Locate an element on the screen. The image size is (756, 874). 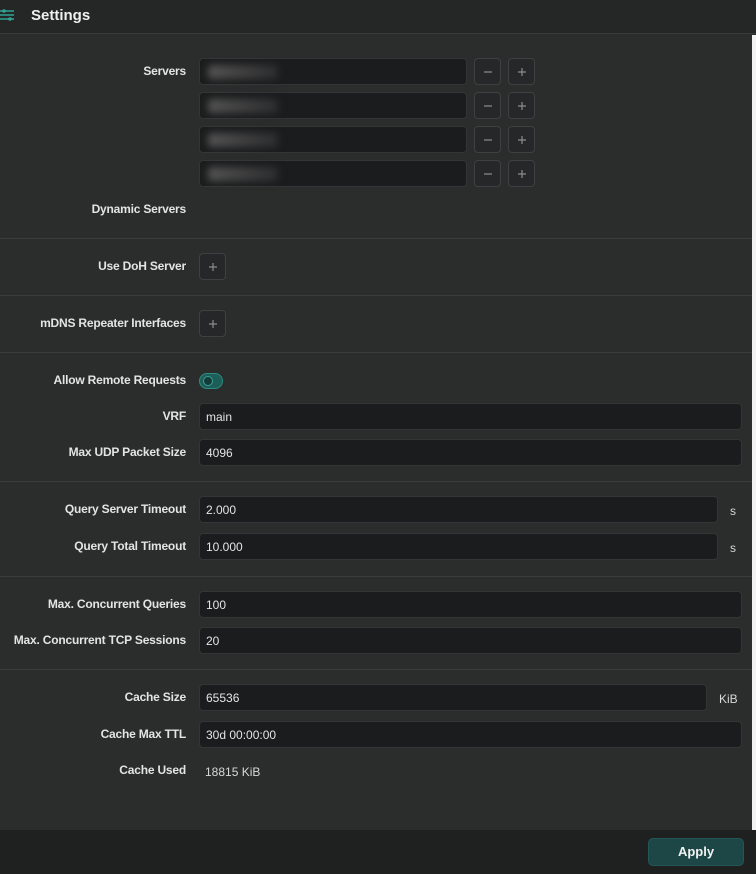
vrf-field: main is located at coordinates (470, 416).